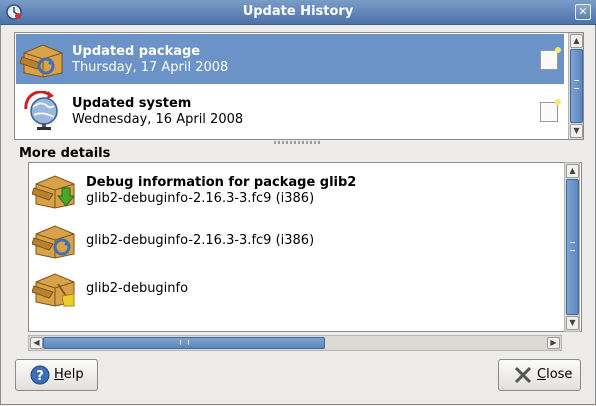 The width and height of the screenshot is (596, 406). Describe the element at coordinates (290, 111) in the screenshot. I see `history-item: Updated system Wednesday, 16 April 2008` at that location.